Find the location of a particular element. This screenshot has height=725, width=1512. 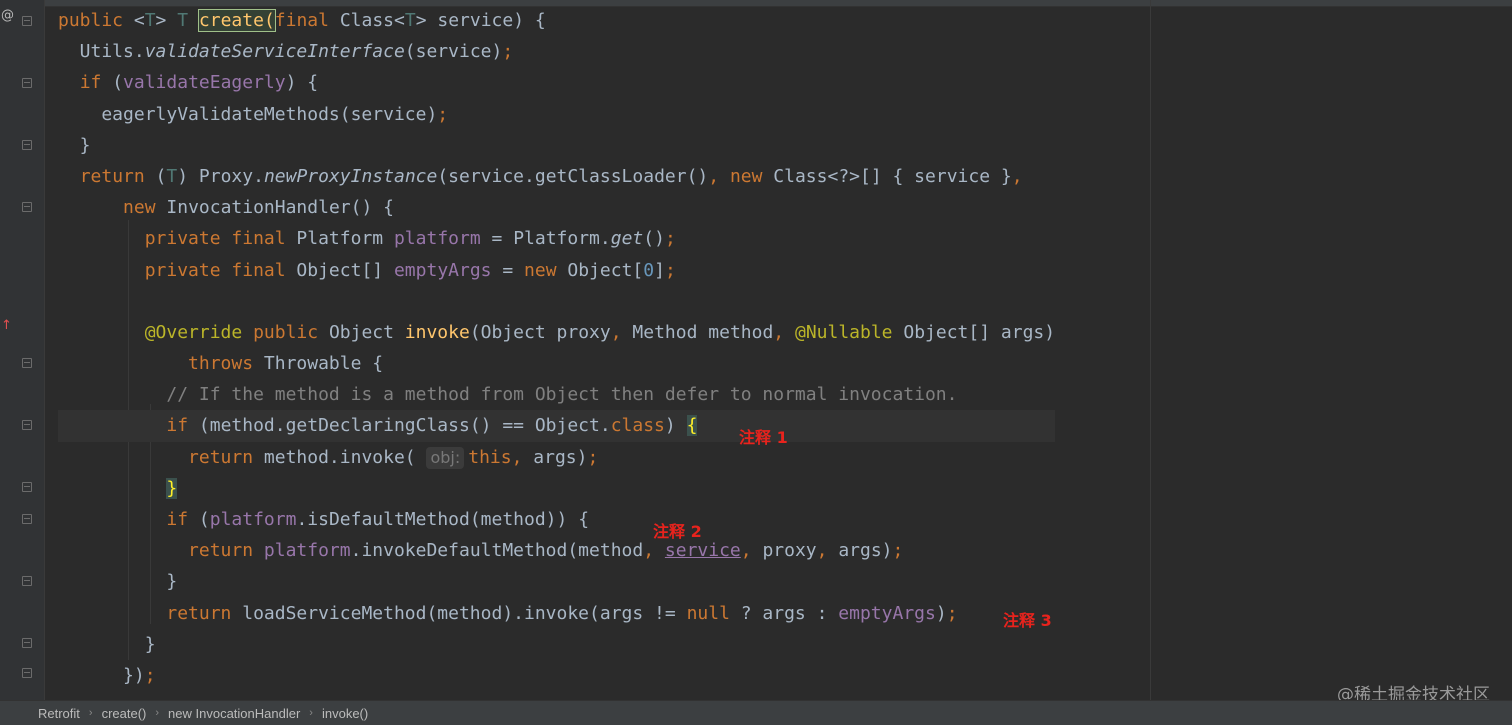

breadcrumb-item-create: create() is located at coordinates (124, 713).